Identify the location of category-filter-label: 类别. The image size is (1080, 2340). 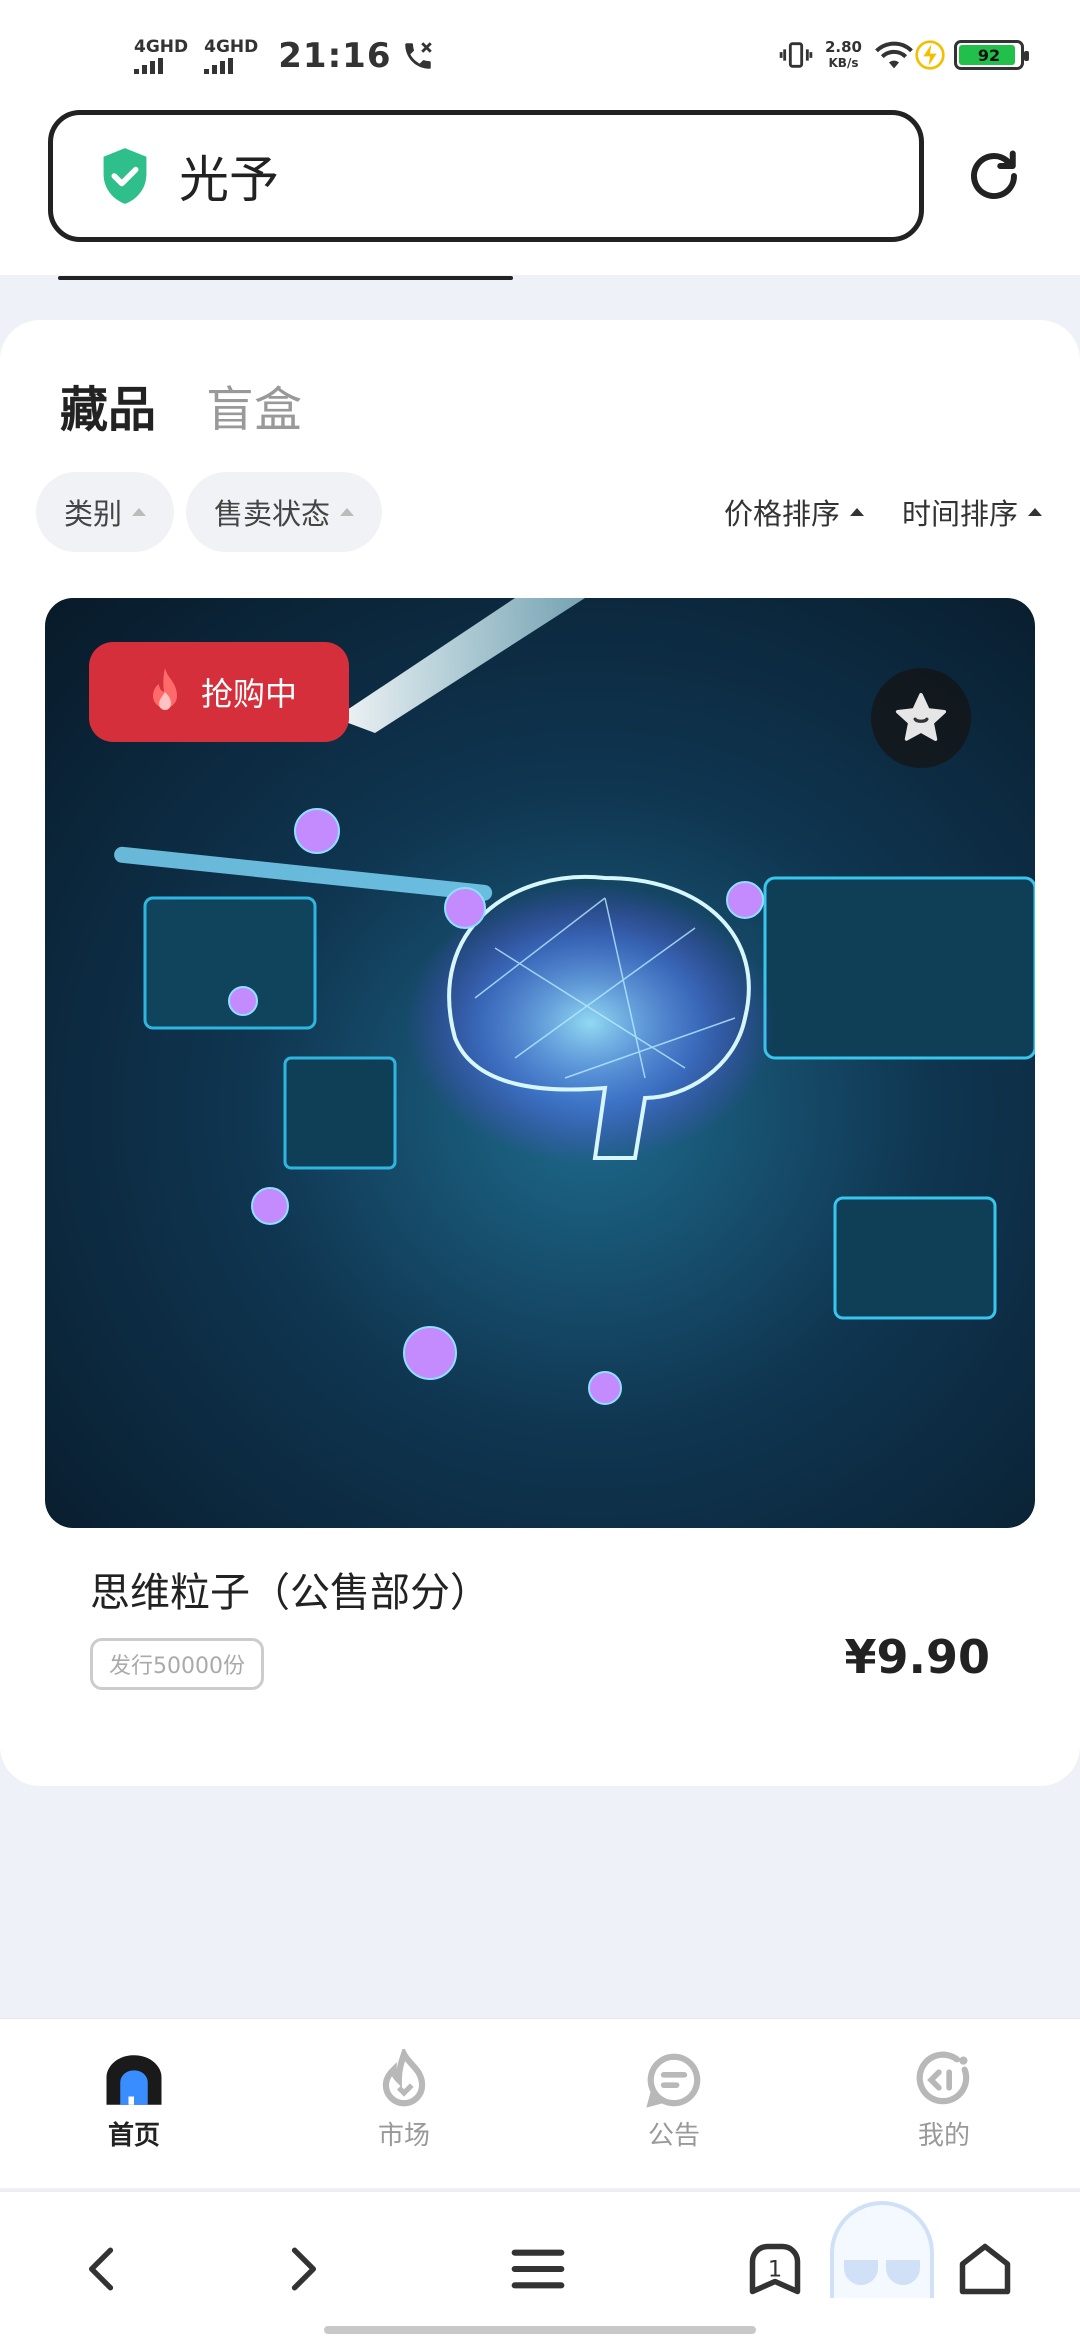
(93, 514).